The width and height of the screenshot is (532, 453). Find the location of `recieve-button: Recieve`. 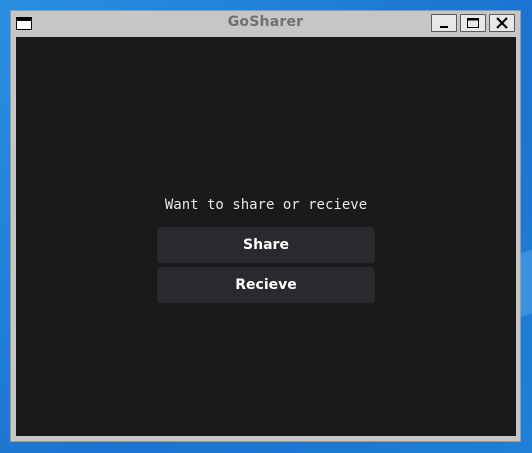

recieve-button: Recieve is located at coordinates (266, 285).